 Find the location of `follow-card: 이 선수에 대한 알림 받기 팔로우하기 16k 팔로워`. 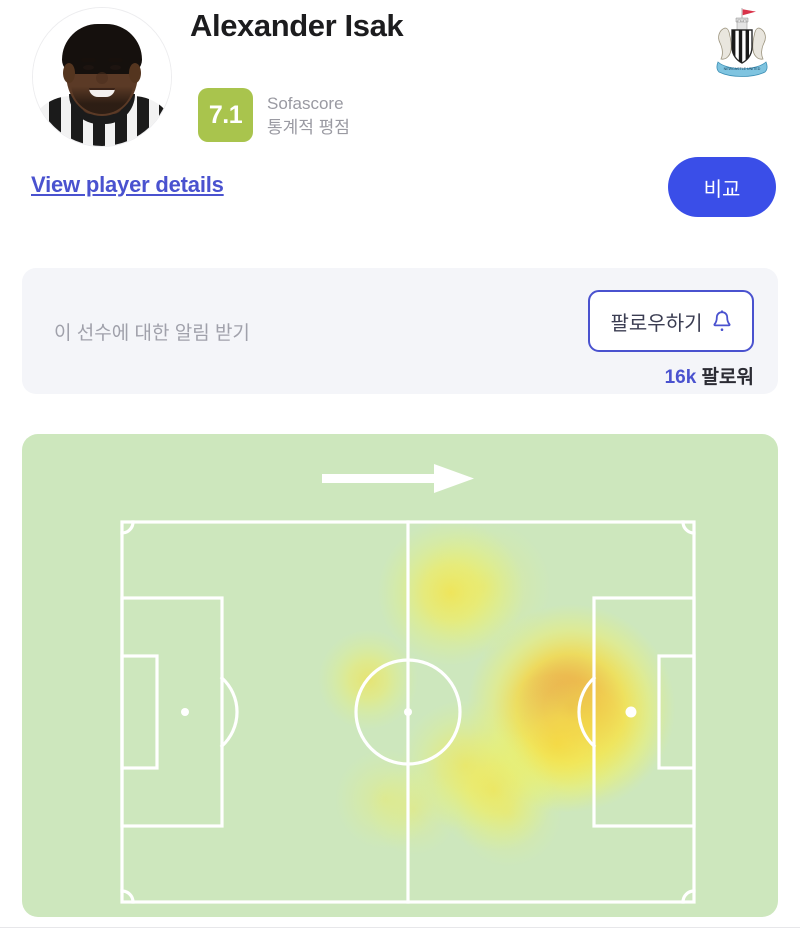

follow-card: 이 선수에 대한 알림 받기 팔로우하기 16k 팔로워 is located at coordinates (400, 331).